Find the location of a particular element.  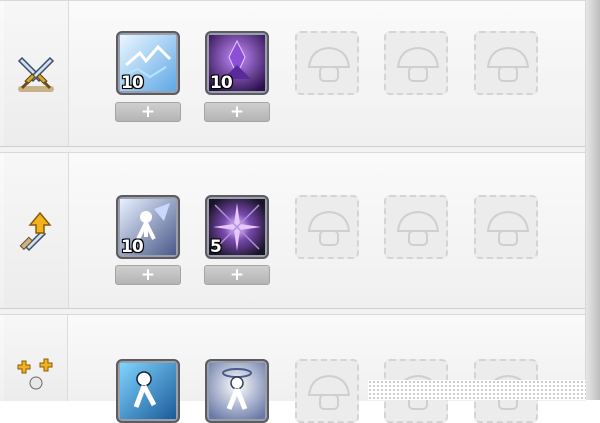

skill-slot-1-1: 10 is located at coordinates (148, 63).